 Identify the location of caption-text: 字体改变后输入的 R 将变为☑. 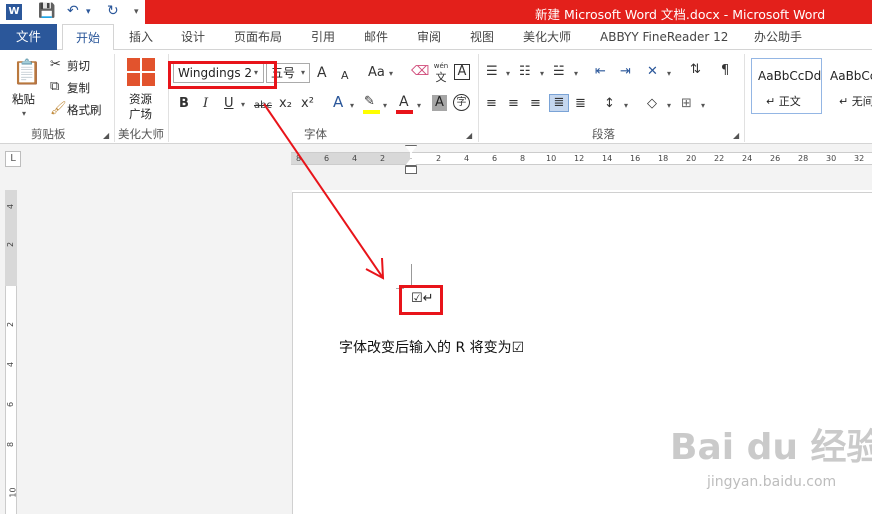
(432, 348).